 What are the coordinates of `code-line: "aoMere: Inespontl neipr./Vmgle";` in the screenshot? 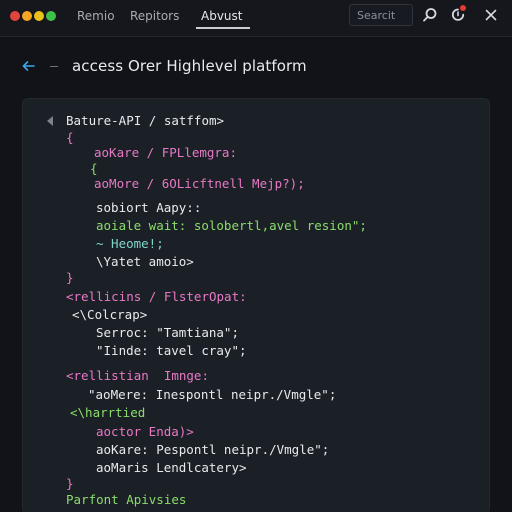 It's located at (212, 394).